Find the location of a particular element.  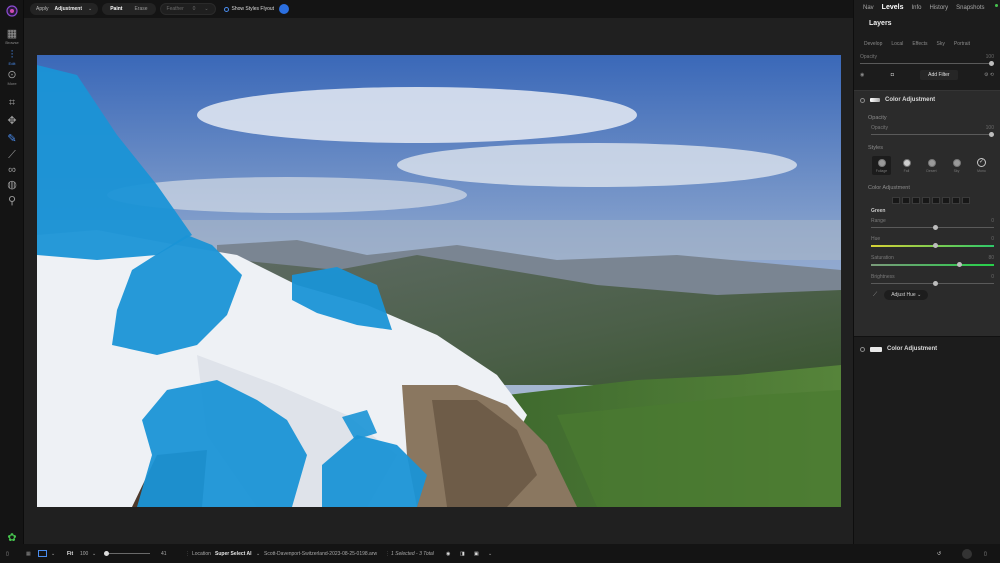

style-desert: Desert is located at coordinates (931, 165).